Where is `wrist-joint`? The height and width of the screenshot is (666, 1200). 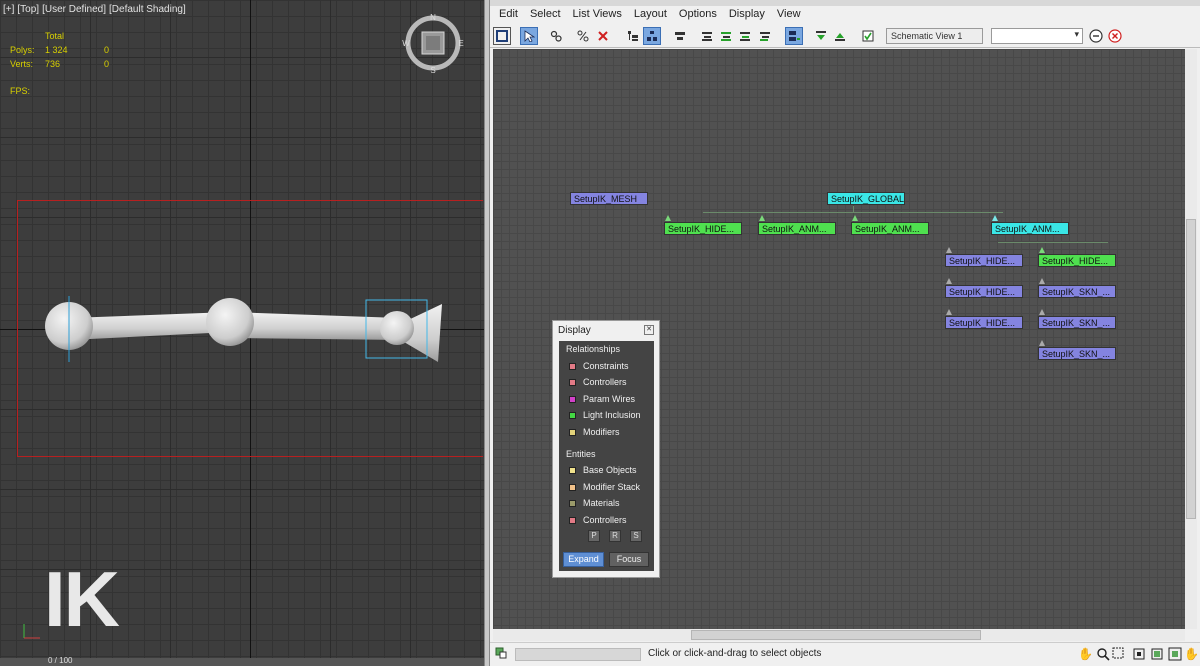
wrist-joint is located at coordinates (397, 328).